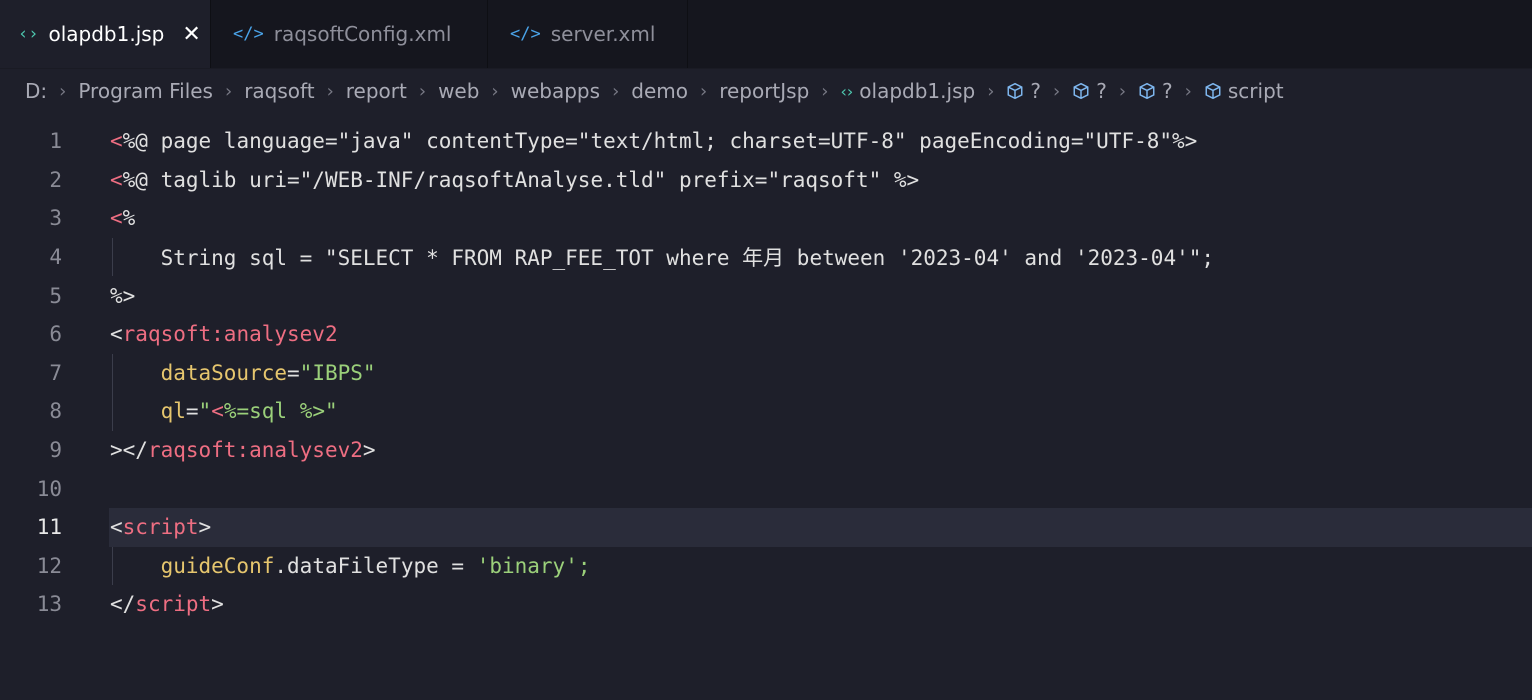 The height and width of the screenshot is (700, 1532). Describe the element at coordinates (173, 411) in the screenshot. I see `code-token: ql` at that location.